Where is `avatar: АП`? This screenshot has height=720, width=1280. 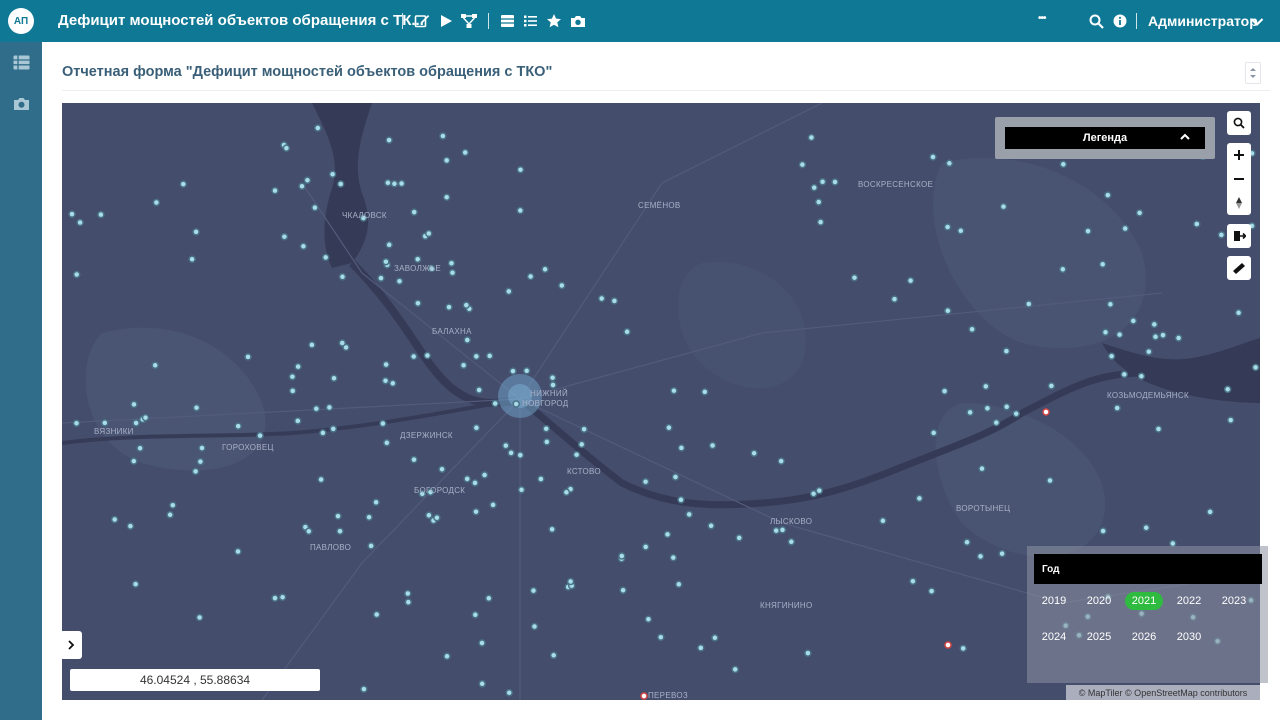 avatar: АП is located at coordinates (21, 21).